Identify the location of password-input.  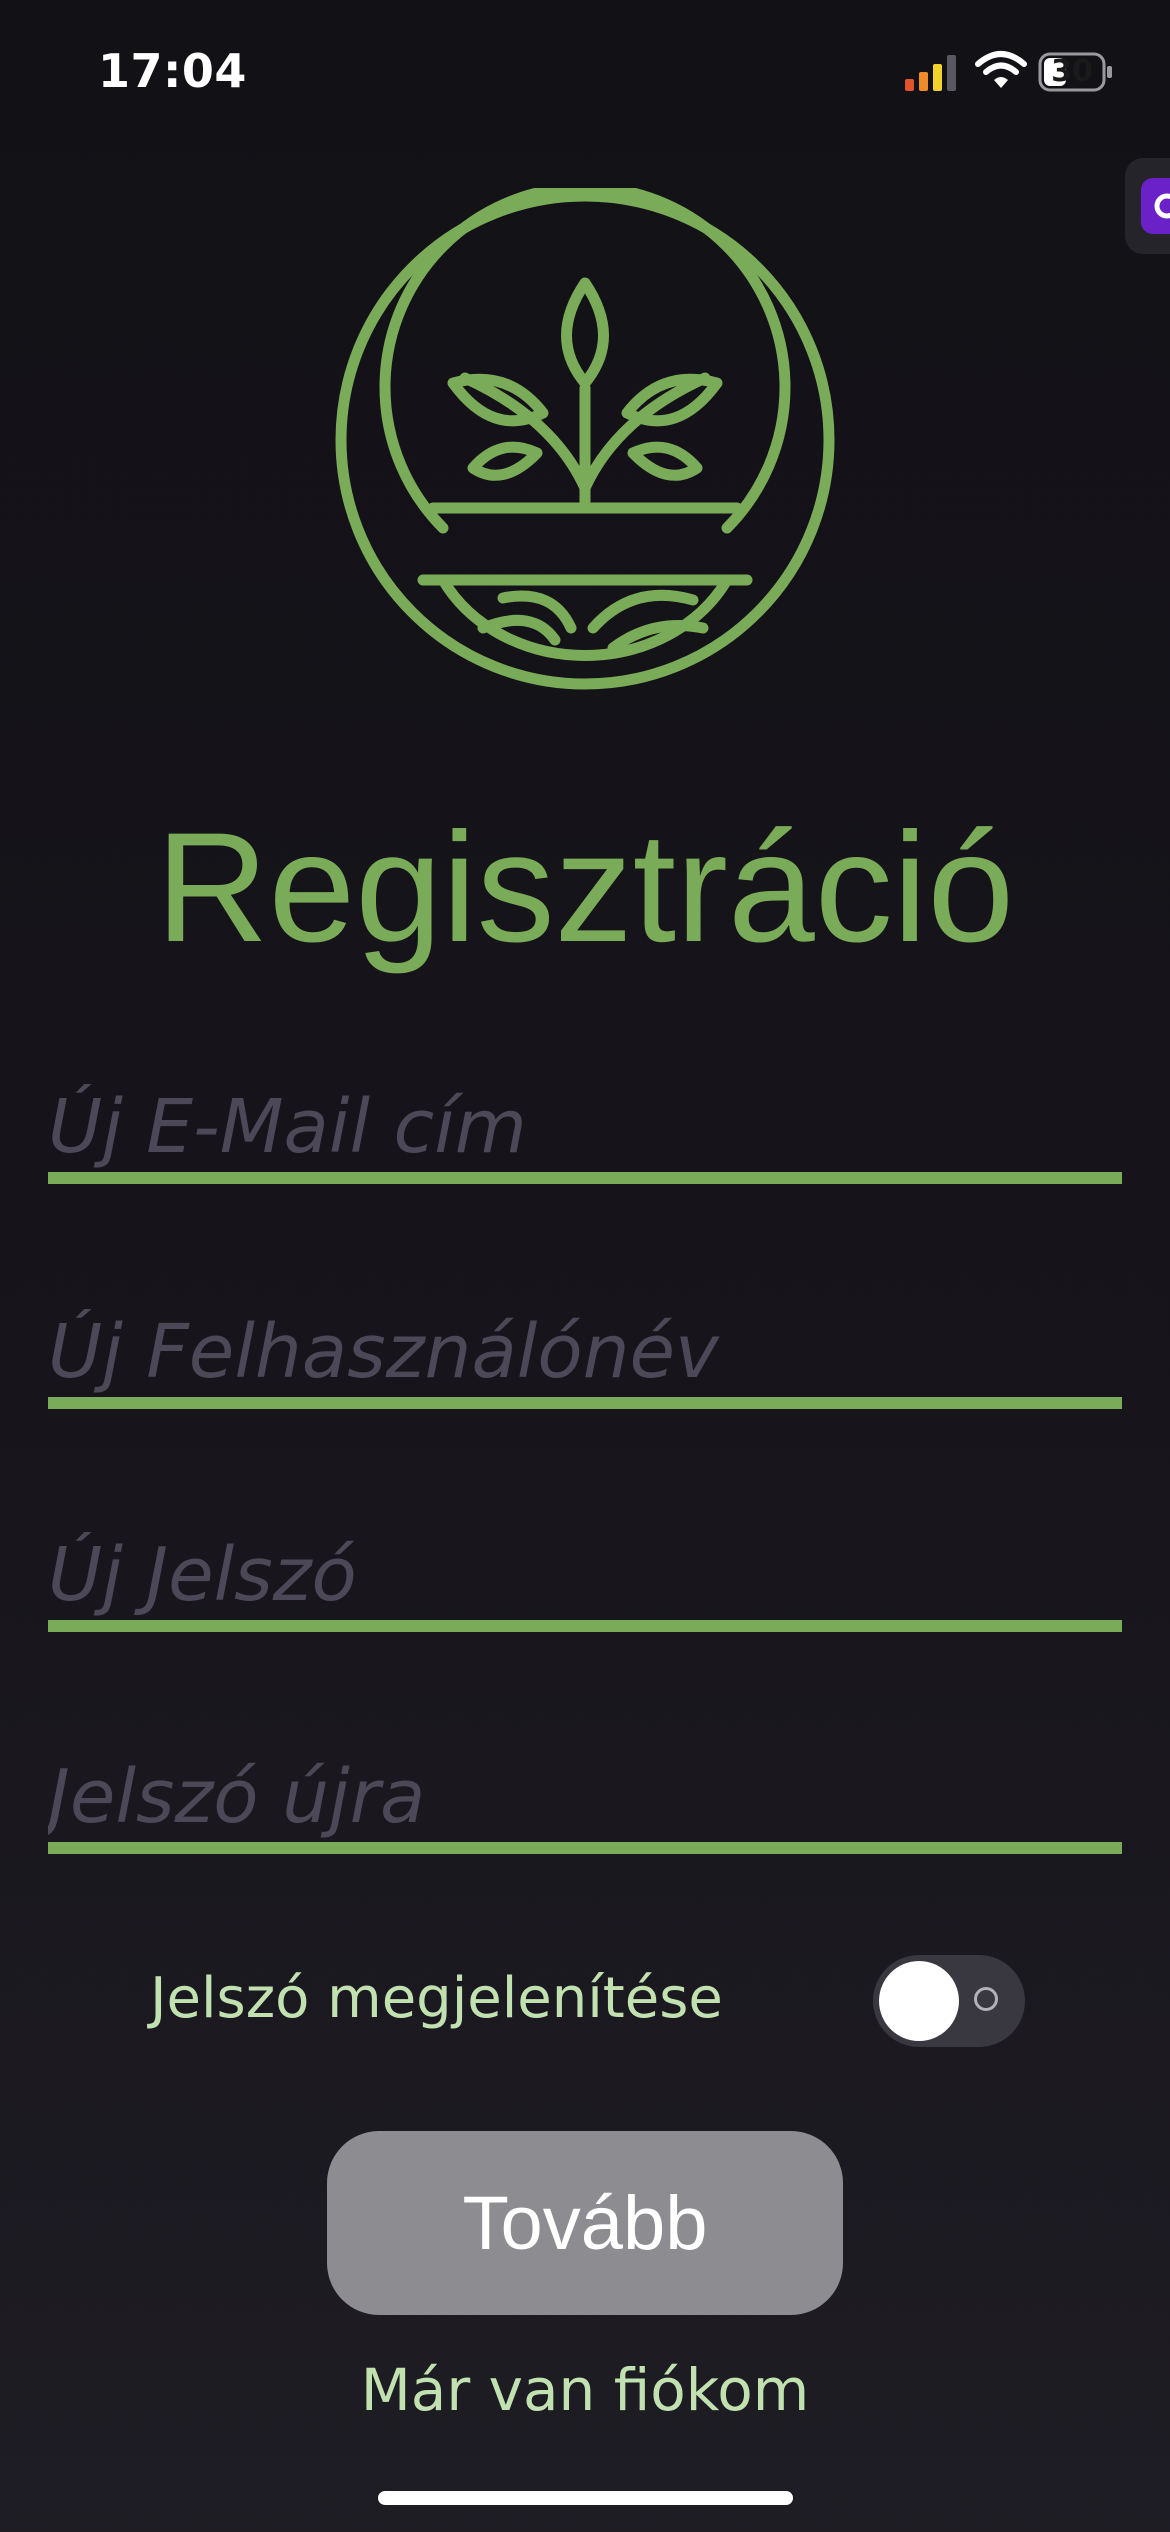
(585, 1575).